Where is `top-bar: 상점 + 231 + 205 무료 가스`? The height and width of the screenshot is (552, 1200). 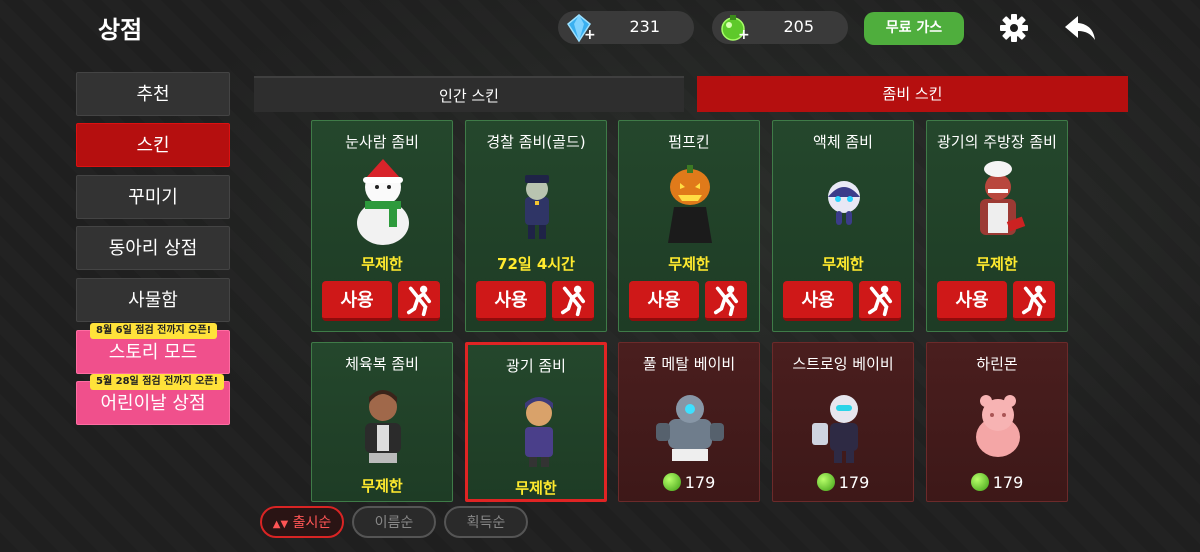
top-bar: 상점 + 231 + 205 무료 가스 is located at coordinates (600, 28).